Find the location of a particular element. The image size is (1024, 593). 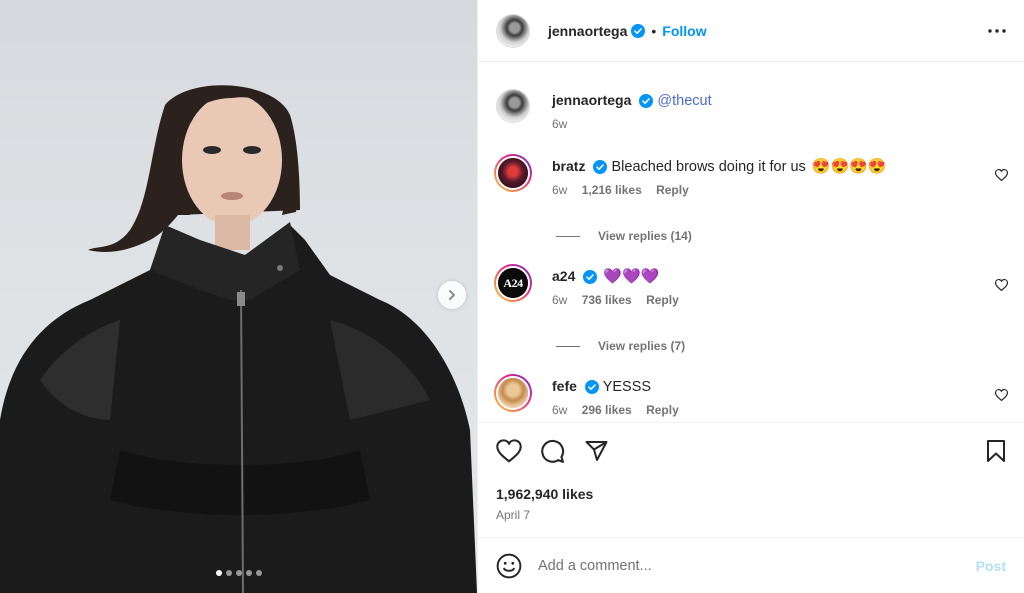

comment-username: bratz is located at coordinates (568, 166).